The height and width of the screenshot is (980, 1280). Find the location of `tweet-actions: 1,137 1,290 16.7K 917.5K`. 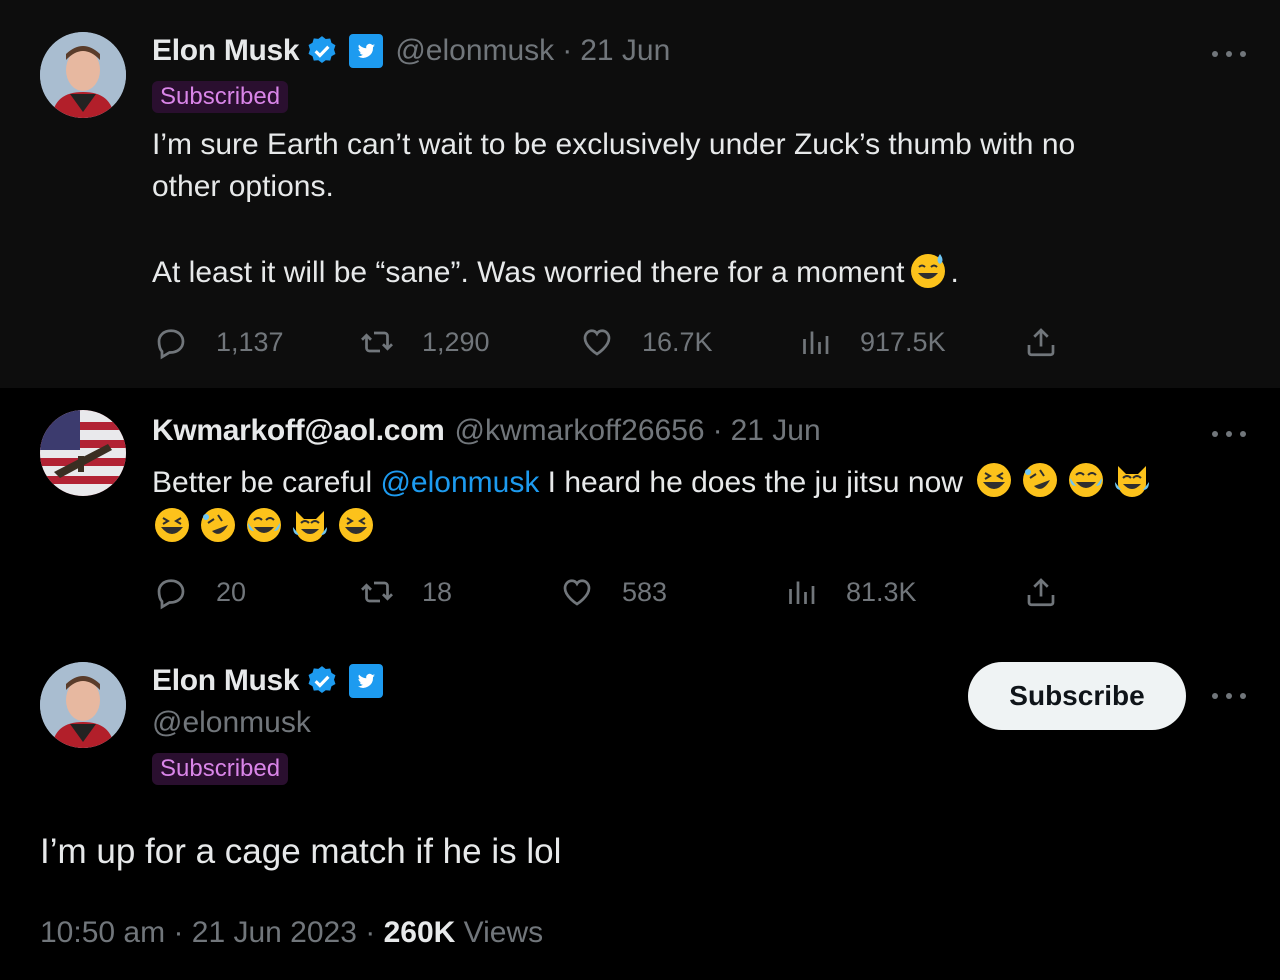

tweet-actions: 1,137 1,290 16.7K 917.5K is located at coordinates (615, 342).